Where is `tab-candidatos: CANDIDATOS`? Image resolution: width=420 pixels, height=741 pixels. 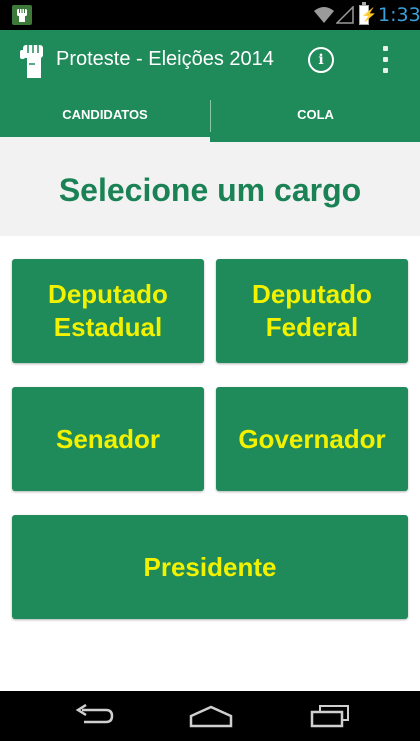
tab-candidatos: CANDIDATOS is located at coordinates (105, 116).